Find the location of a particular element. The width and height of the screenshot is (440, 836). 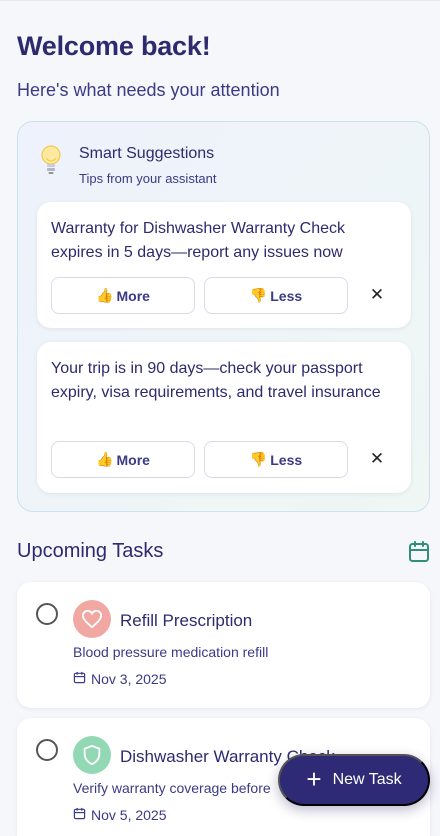

top-divider is located at coordinates (220, 0).